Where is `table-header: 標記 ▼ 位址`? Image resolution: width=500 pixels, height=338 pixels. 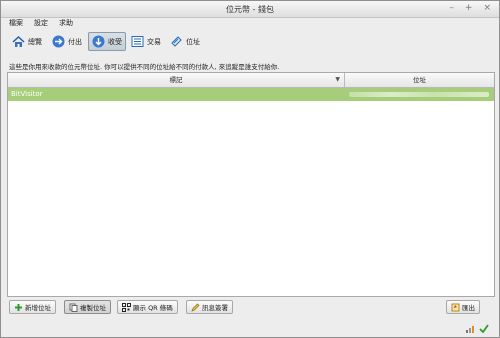 table-header: 標記 ▼ 位址 is located at coordinates (251, 80).